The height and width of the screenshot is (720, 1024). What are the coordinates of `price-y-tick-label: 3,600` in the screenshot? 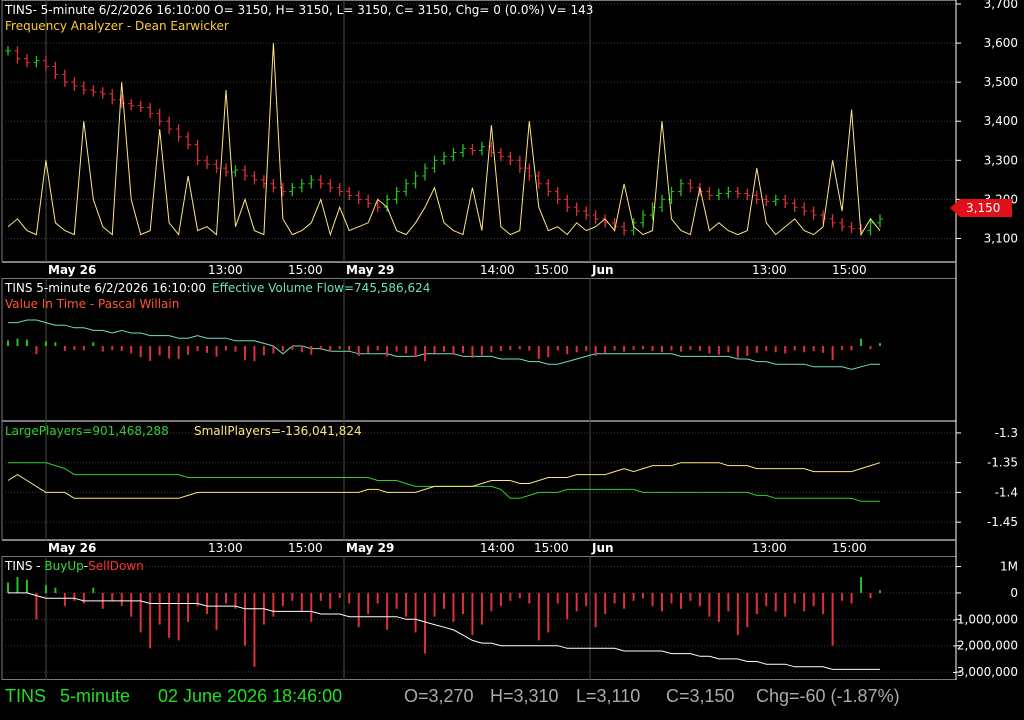 It's located at (1001, 43).